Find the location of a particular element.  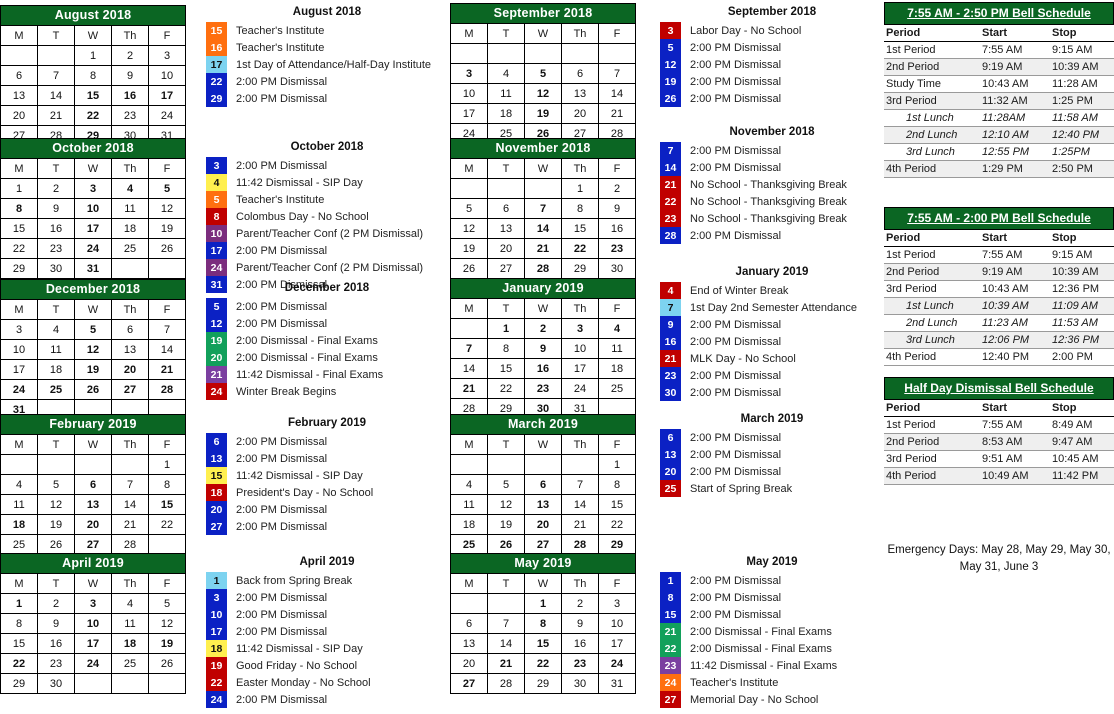

calendar-day-cell: 12 is located at coordinates (167, 623).